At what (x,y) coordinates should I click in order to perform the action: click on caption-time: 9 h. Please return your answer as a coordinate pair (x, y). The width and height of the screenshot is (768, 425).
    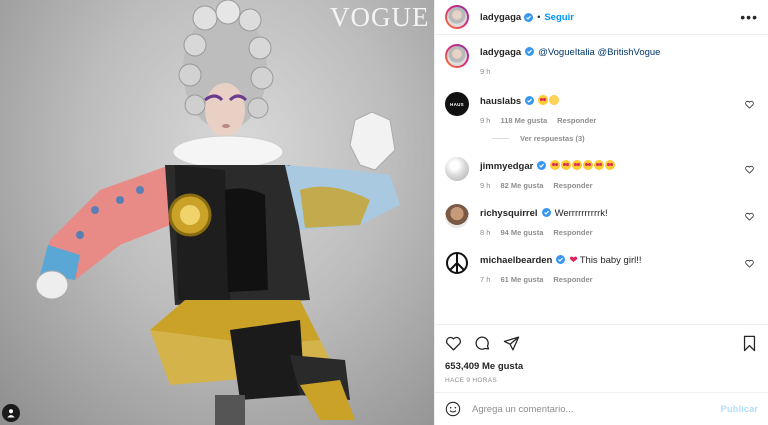
    Looking at the image, I should click on (485, 71).